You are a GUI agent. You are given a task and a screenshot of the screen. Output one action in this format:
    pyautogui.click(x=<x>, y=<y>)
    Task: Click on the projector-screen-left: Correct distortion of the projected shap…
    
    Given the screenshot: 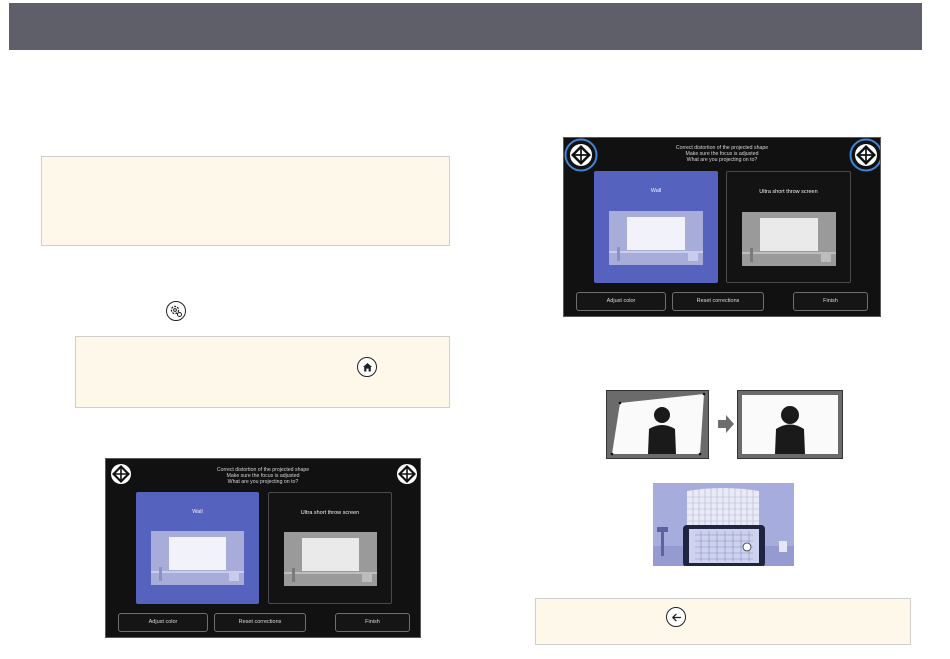 What is the action you would take?
    pyautogui.click(x=263, y=548)
    